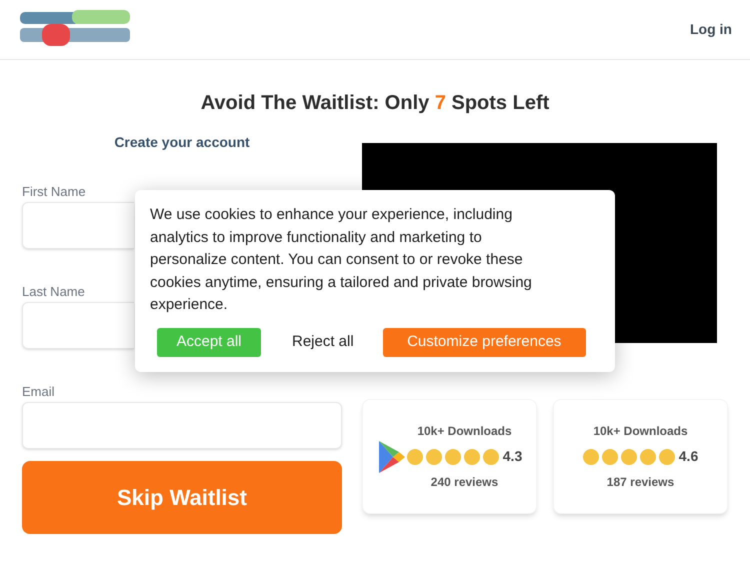 The width and height of the screenshot is (750, 563). Describe the element at coordinates (182, 142) in the screenshot. I see `form-title: Create your account` at that location.